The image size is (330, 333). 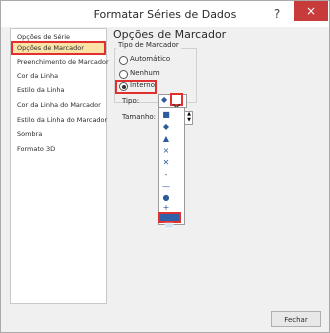 I want to click on type-dropdown-button, so click(x=176, y=101).